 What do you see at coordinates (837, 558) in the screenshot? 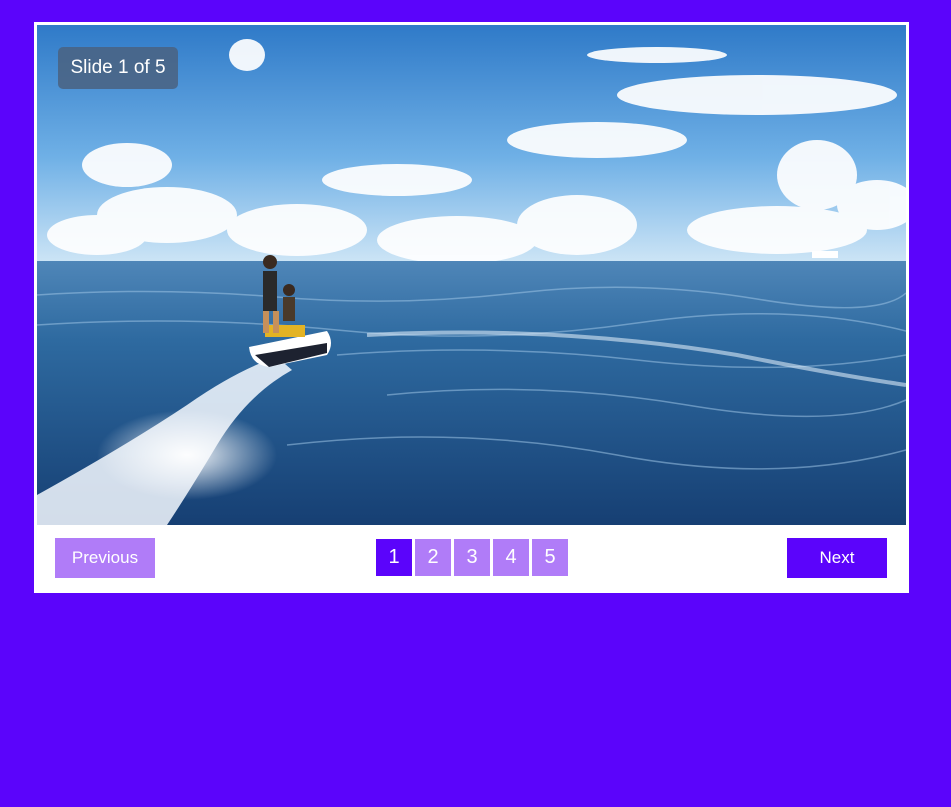
I see `next-button: Next` at bounding box center [837, 558].